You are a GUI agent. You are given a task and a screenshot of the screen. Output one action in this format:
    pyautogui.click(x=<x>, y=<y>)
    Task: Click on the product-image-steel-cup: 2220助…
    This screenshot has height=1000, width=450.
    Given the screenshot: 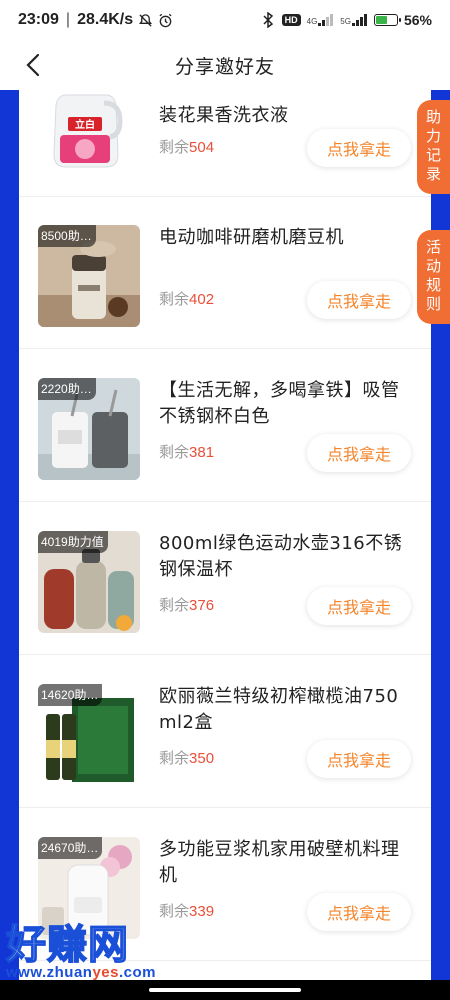 What is the action you would take?
    pyautogui.click(x=89, y=429)
    